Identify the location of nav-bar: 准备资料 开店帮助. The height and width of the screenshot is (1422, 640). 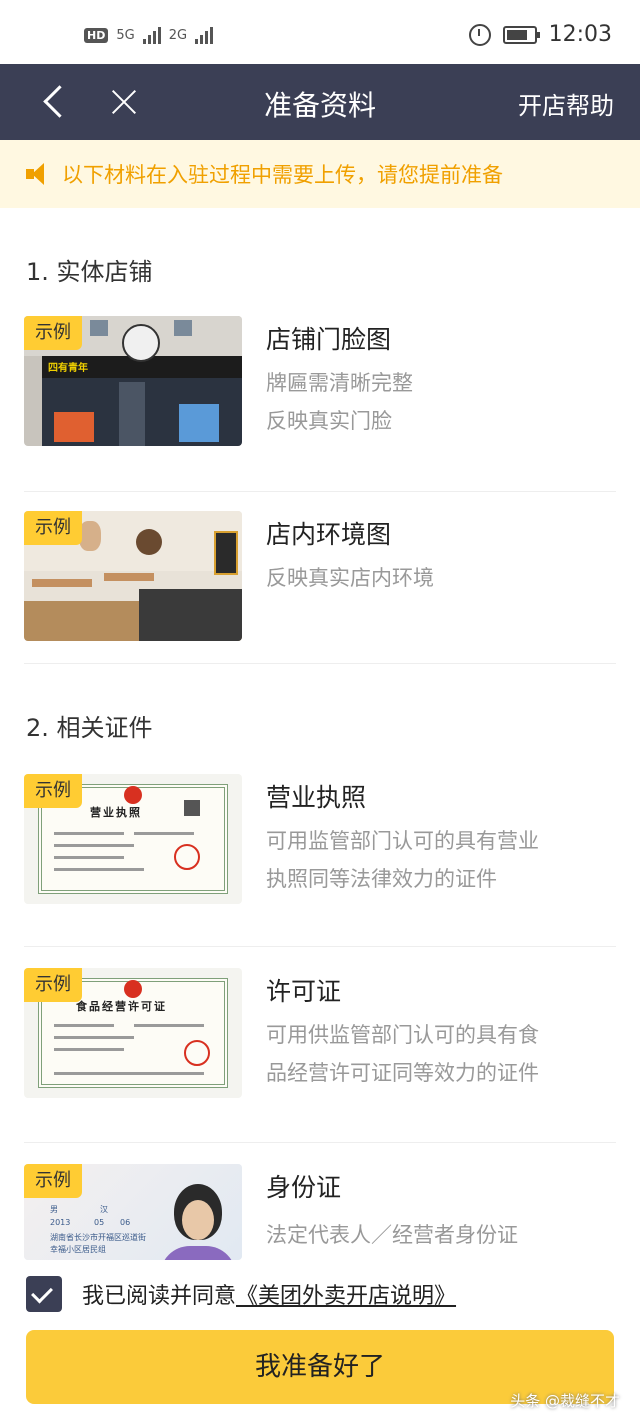
(320, 102).